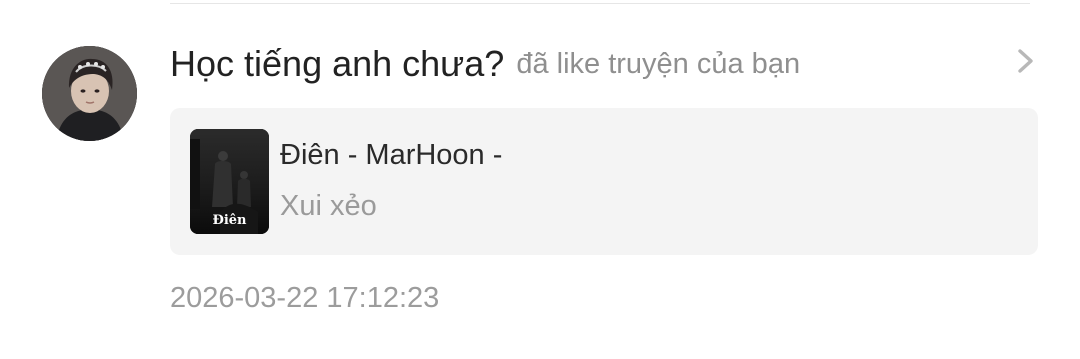 This screenshot has width=1080, height=359. I want to click on action-text: đã like truyện của bạn, so click(658, 63).